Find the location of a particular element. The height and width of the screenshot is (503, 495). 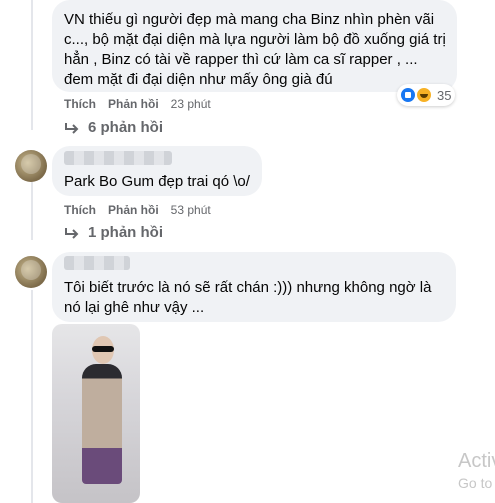

replies-count: 6 phản hồi is located at coordinates (125, 127).